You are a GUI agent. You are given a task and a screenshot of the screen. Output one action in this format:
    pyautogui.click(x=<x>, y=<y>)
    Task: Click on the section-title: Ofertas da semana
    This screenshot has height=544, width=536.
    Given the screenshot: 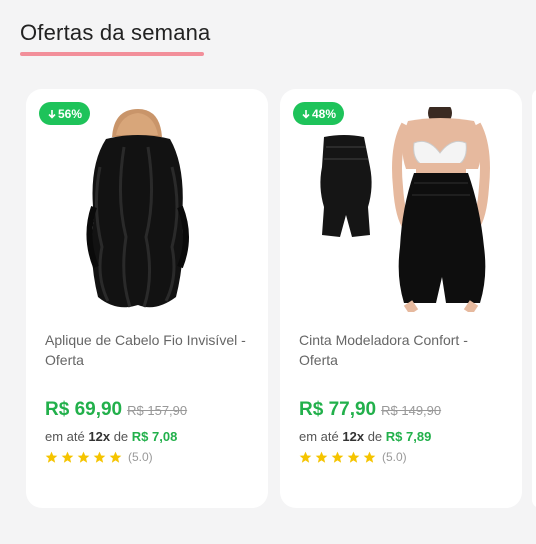 What is the action you would take?
    pyautogui.click(x=115, y=32)
    